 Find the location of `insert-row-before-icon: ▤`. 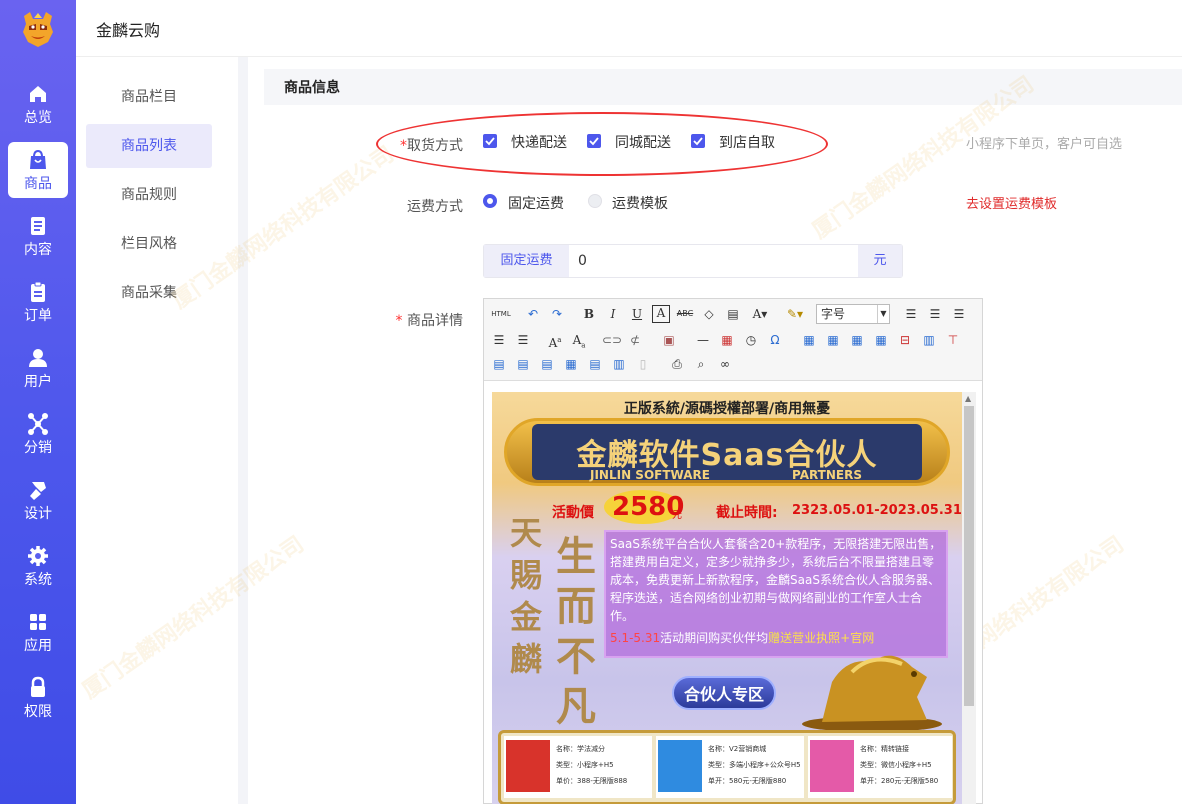

insert-row-before-icon: ▤ is located at coordinates (547, 364).